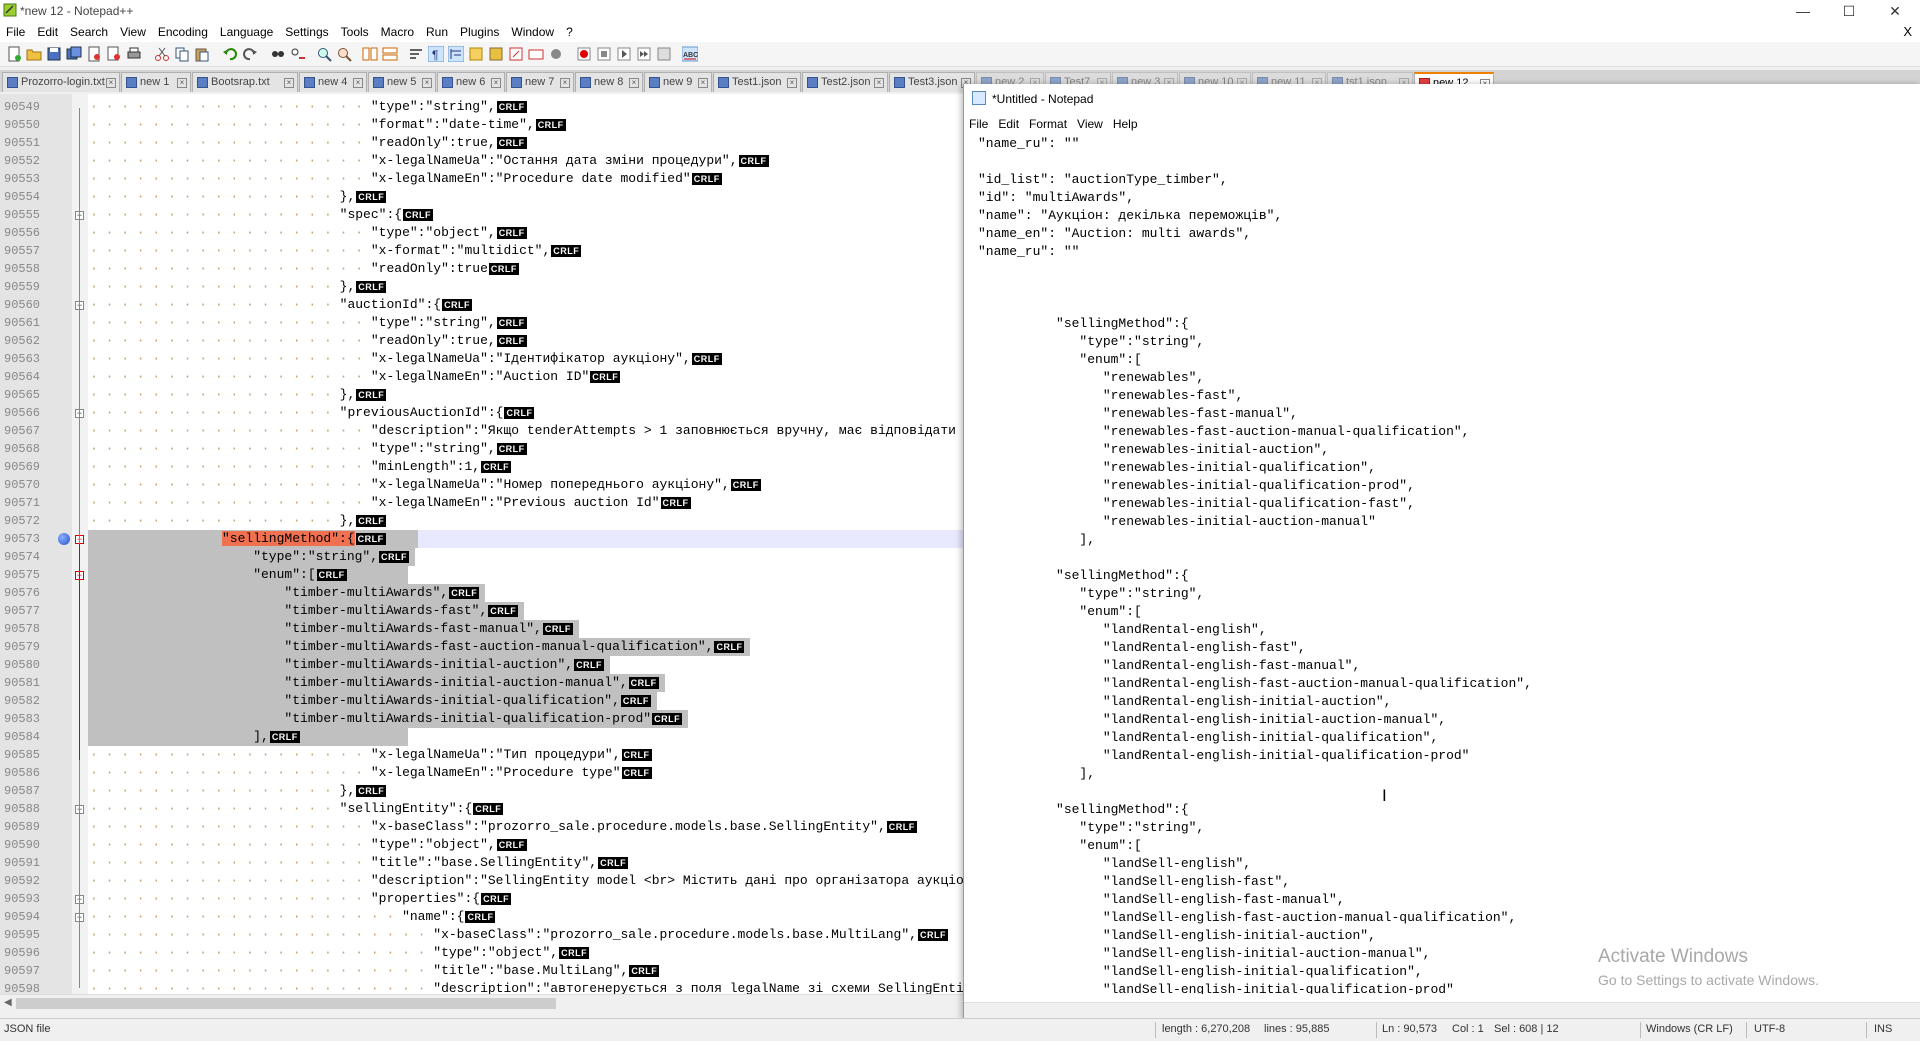 Image resolution: width=1920 pixels, height=1041 pixels. What do you see at coordinates (479, 32) in the screenshot?
I see `menu-plugins: Plugins` at bounding box center [479, 32].